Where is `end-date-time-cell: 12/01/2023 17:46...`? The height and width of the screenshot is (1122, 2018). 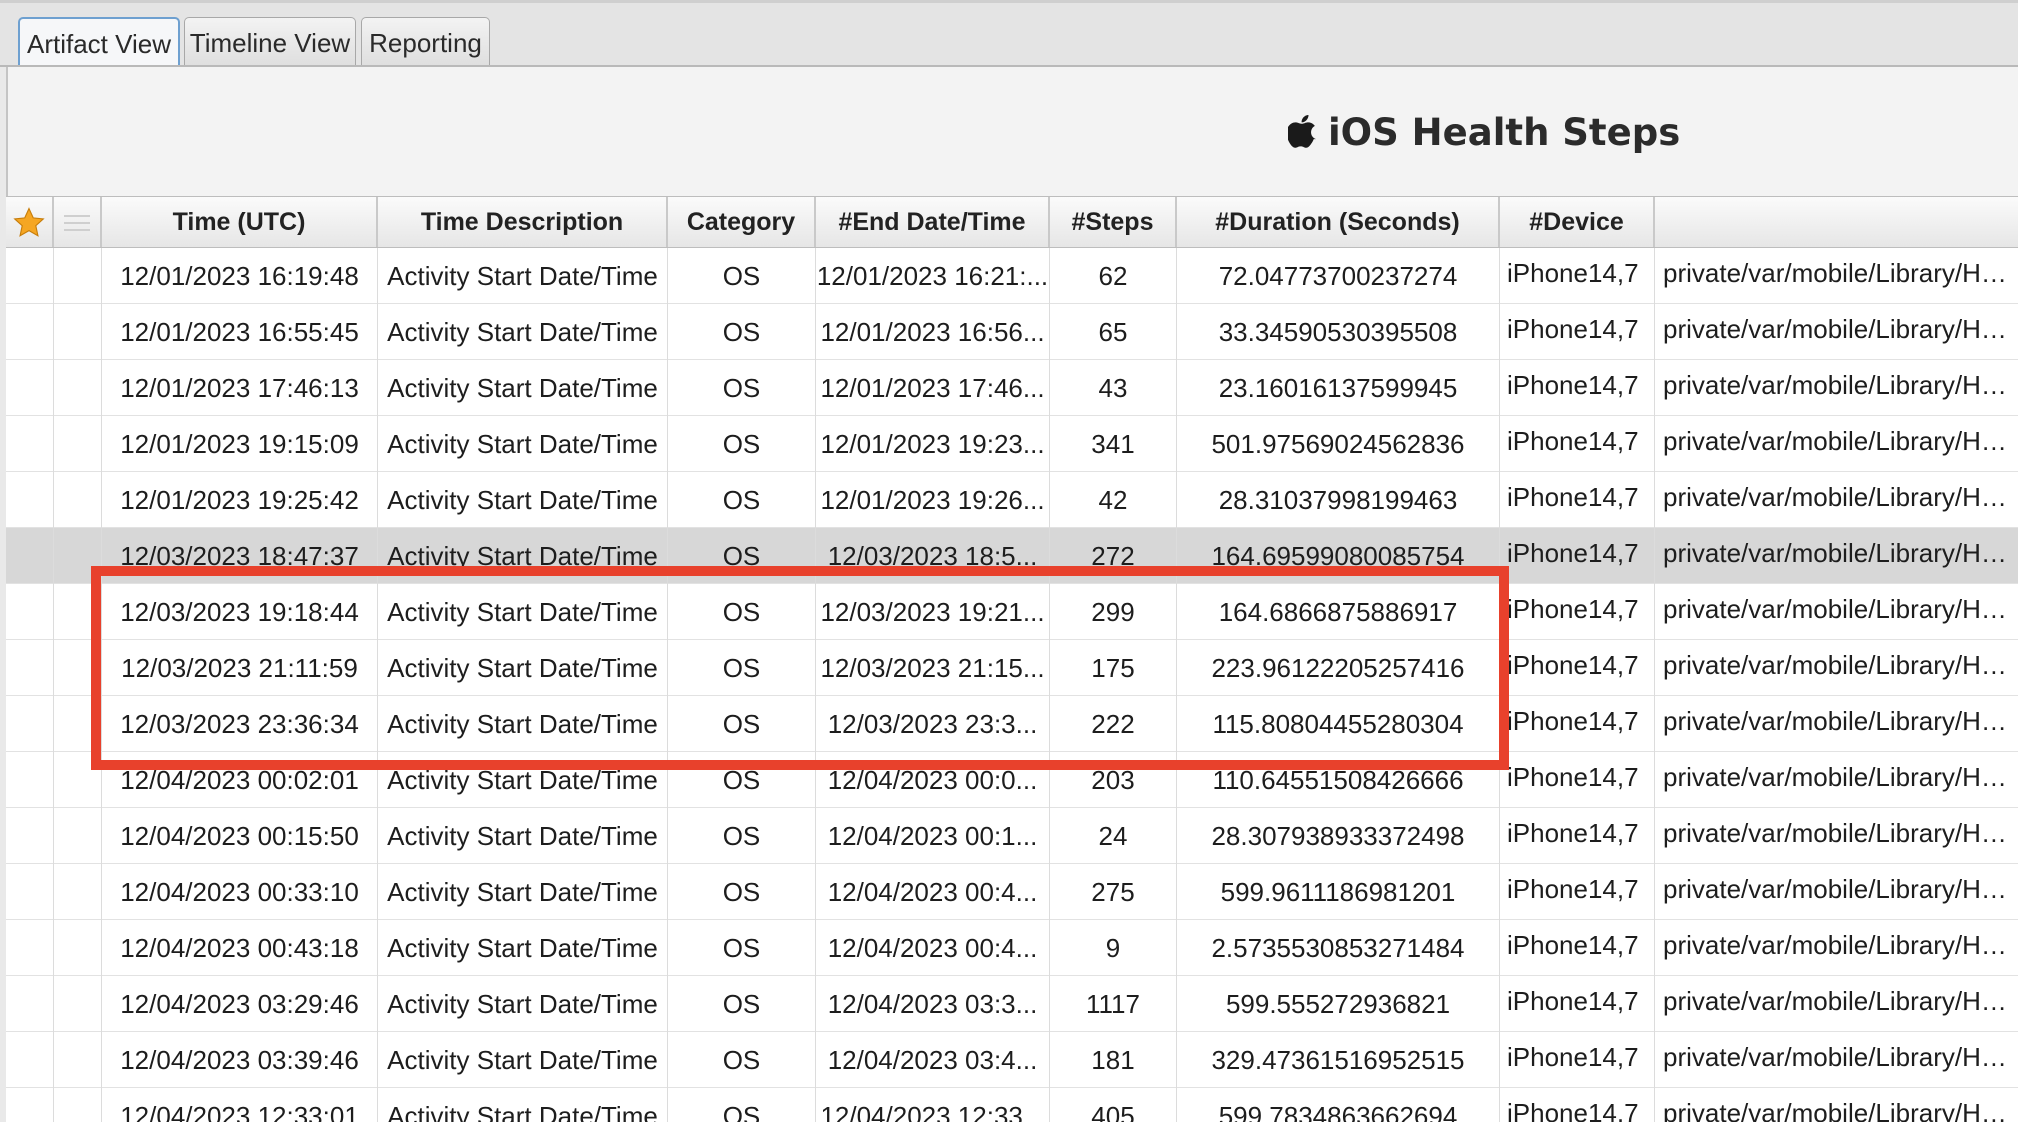
end-date-time-cell: 12/01/2023 17:46... is located at coordinates (933, 388).